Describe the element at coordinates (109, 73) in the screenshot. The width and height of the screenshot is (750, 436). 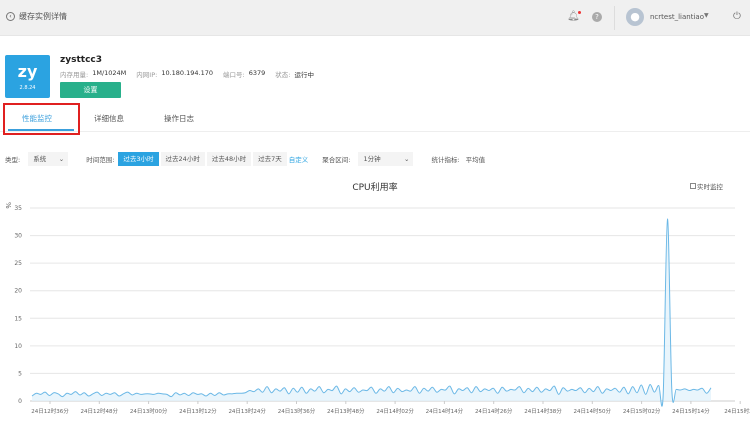
I see `memory-value: 1M/1024M` at that location.